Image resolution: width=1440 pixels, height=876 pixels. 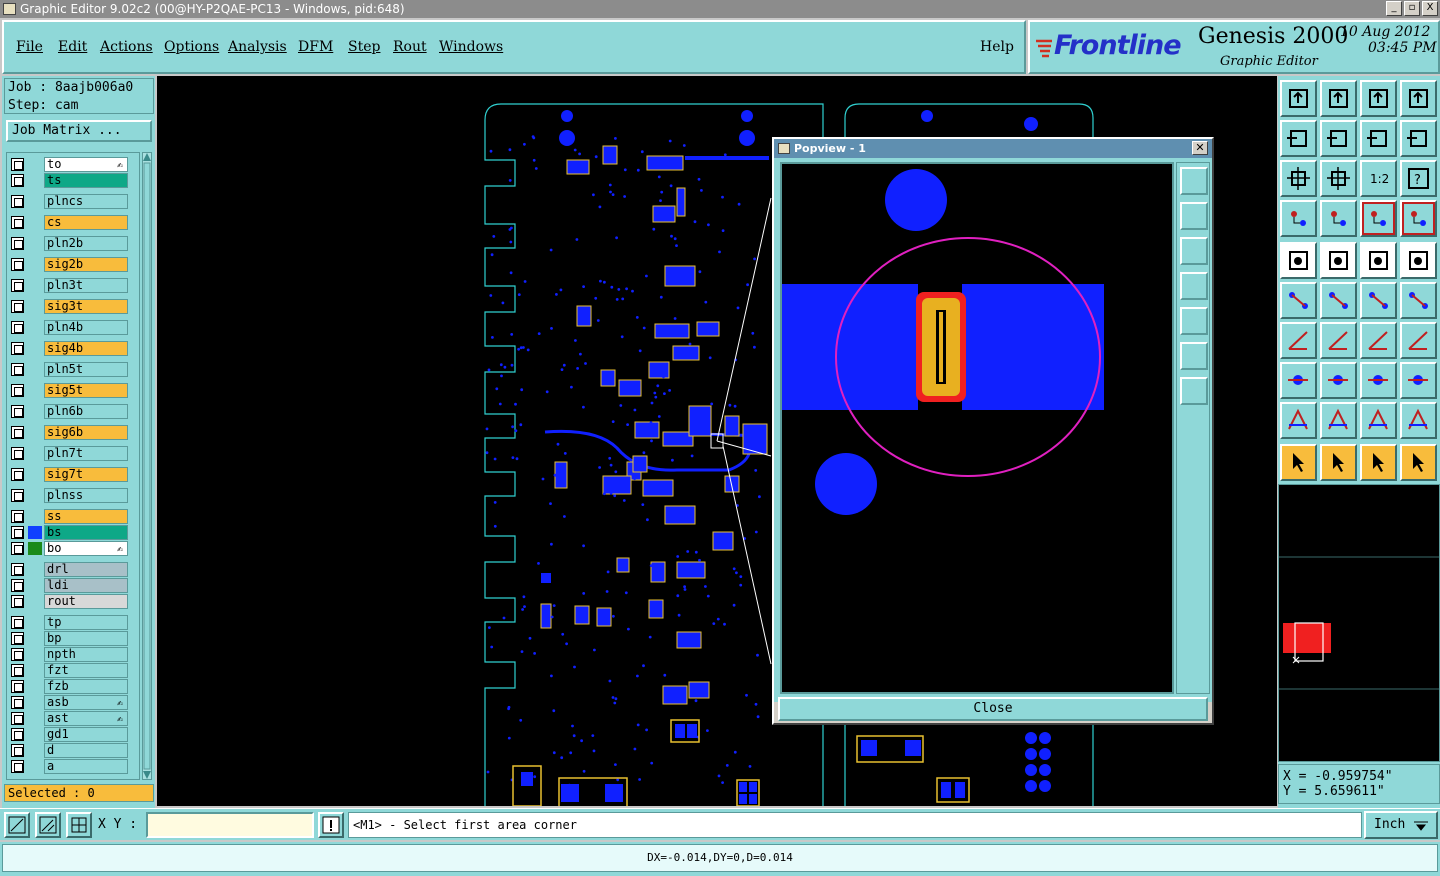 What do you see at coordinates (70, 201) in the screenshot?
I see `layer-row: plncs` at bounding box center [70, 201].